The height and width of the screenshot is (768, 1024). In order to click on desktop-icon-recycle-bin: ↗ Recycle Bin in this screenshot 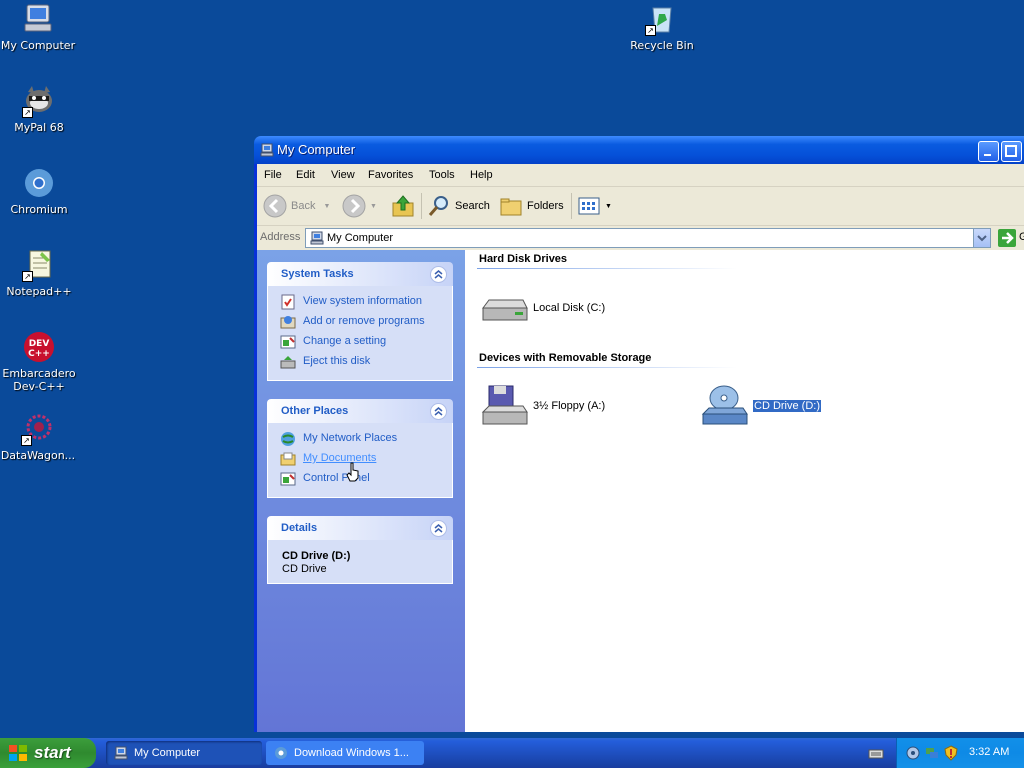, I will do `click(662, 27)`.